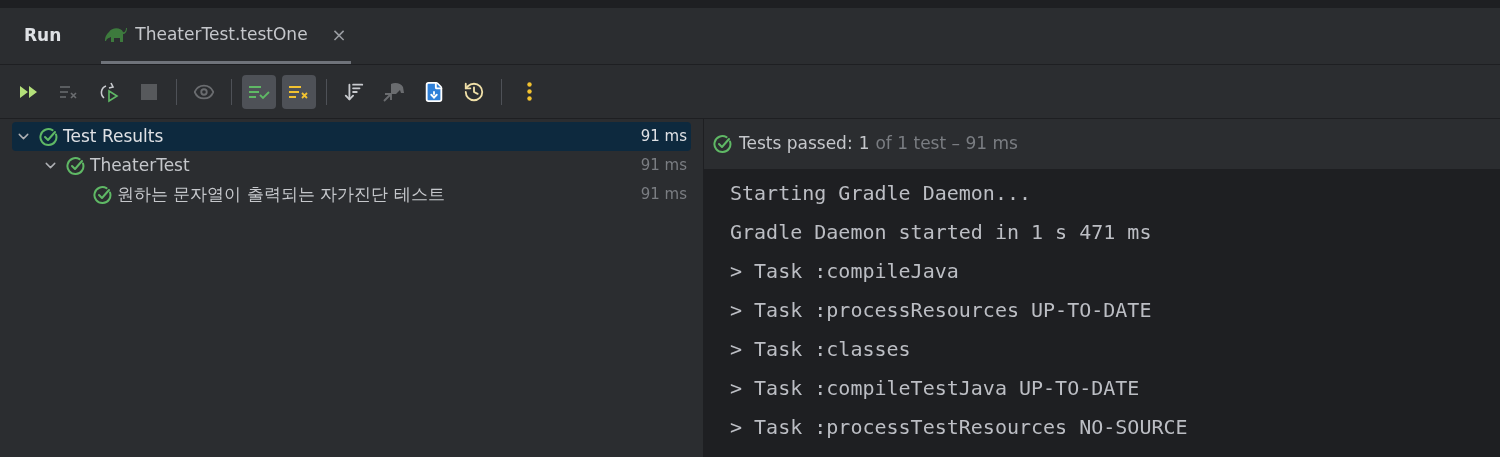  Describe the element at coordinates (113, 136) in the screenshot. I see `test-name: Test Results` at that location.